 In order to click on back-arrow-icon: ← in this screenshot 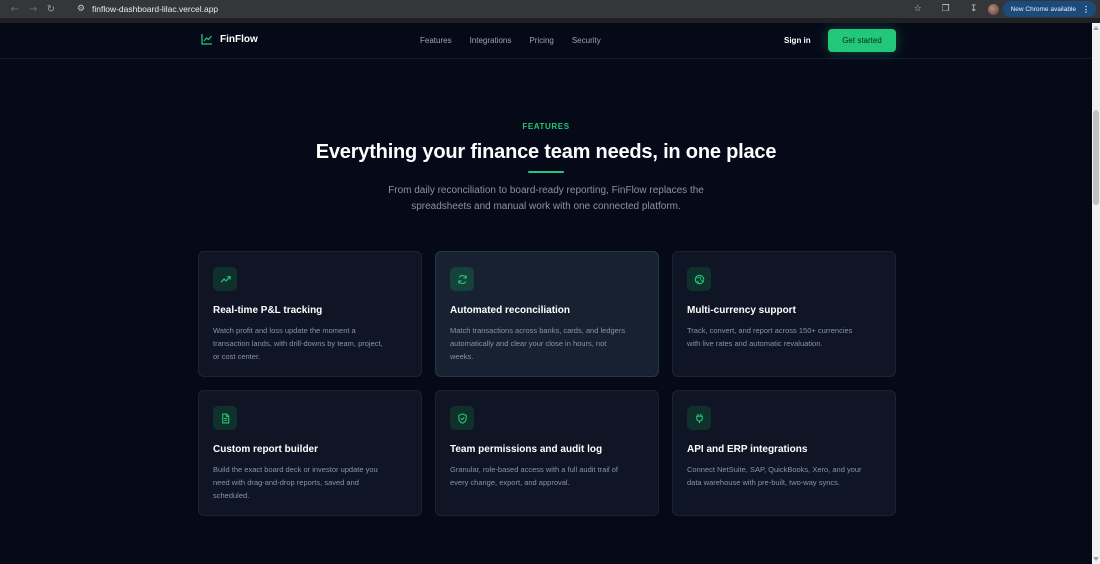, I will do `click(15, 9)`.